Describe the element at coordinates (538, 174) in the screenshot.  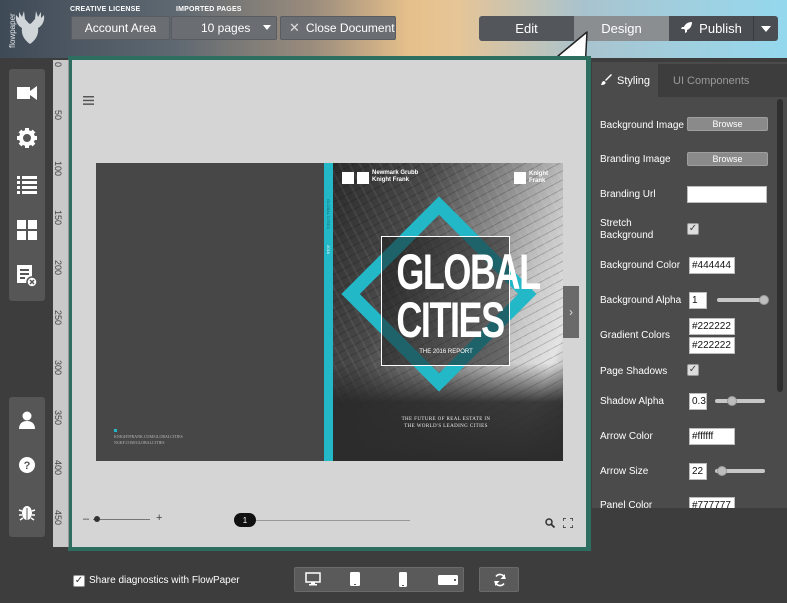
I see `brand-text-1: Knight` at that location.